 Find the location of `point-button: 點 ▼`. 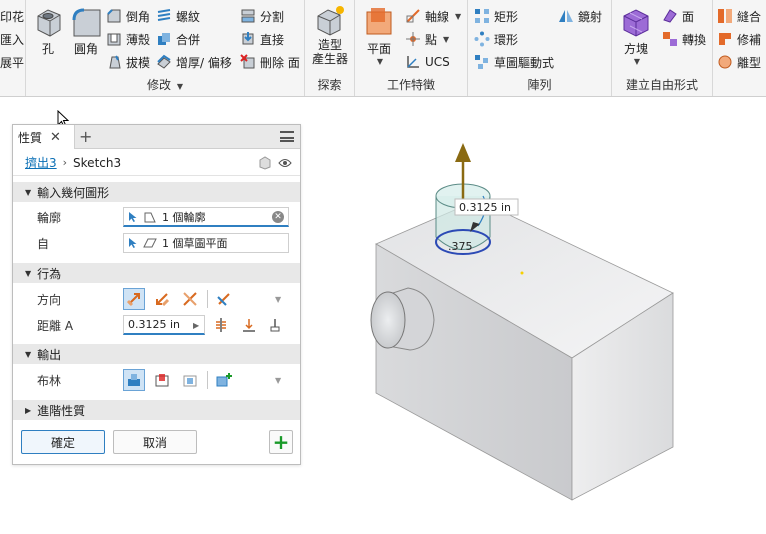

point-button: 點 ▼ is located at coordinates (427, 39).